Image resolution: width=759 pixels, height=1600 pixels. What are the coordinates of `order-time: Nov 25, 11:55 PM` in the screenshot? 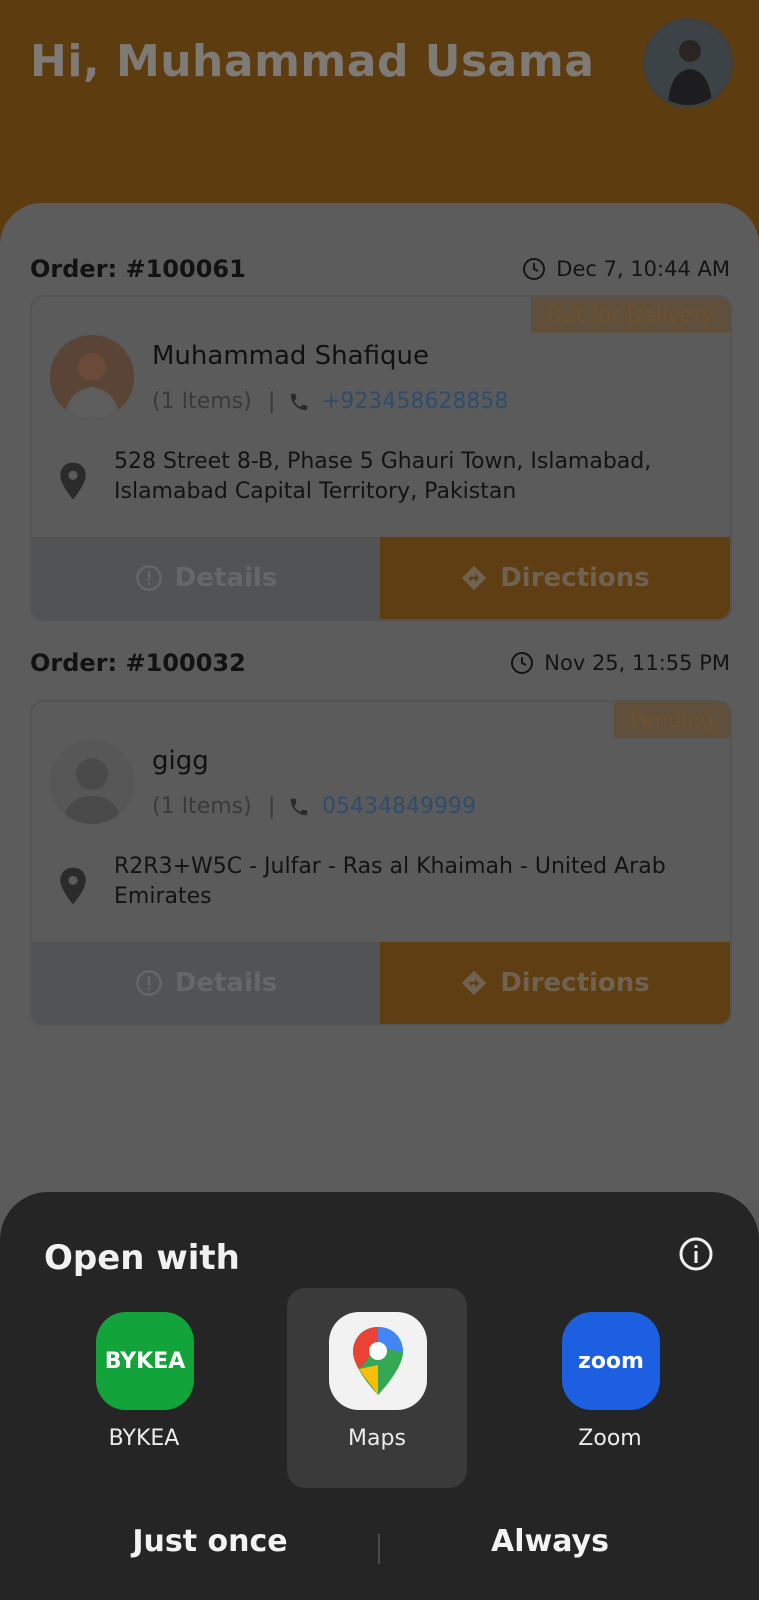 It's located at (620, 663).